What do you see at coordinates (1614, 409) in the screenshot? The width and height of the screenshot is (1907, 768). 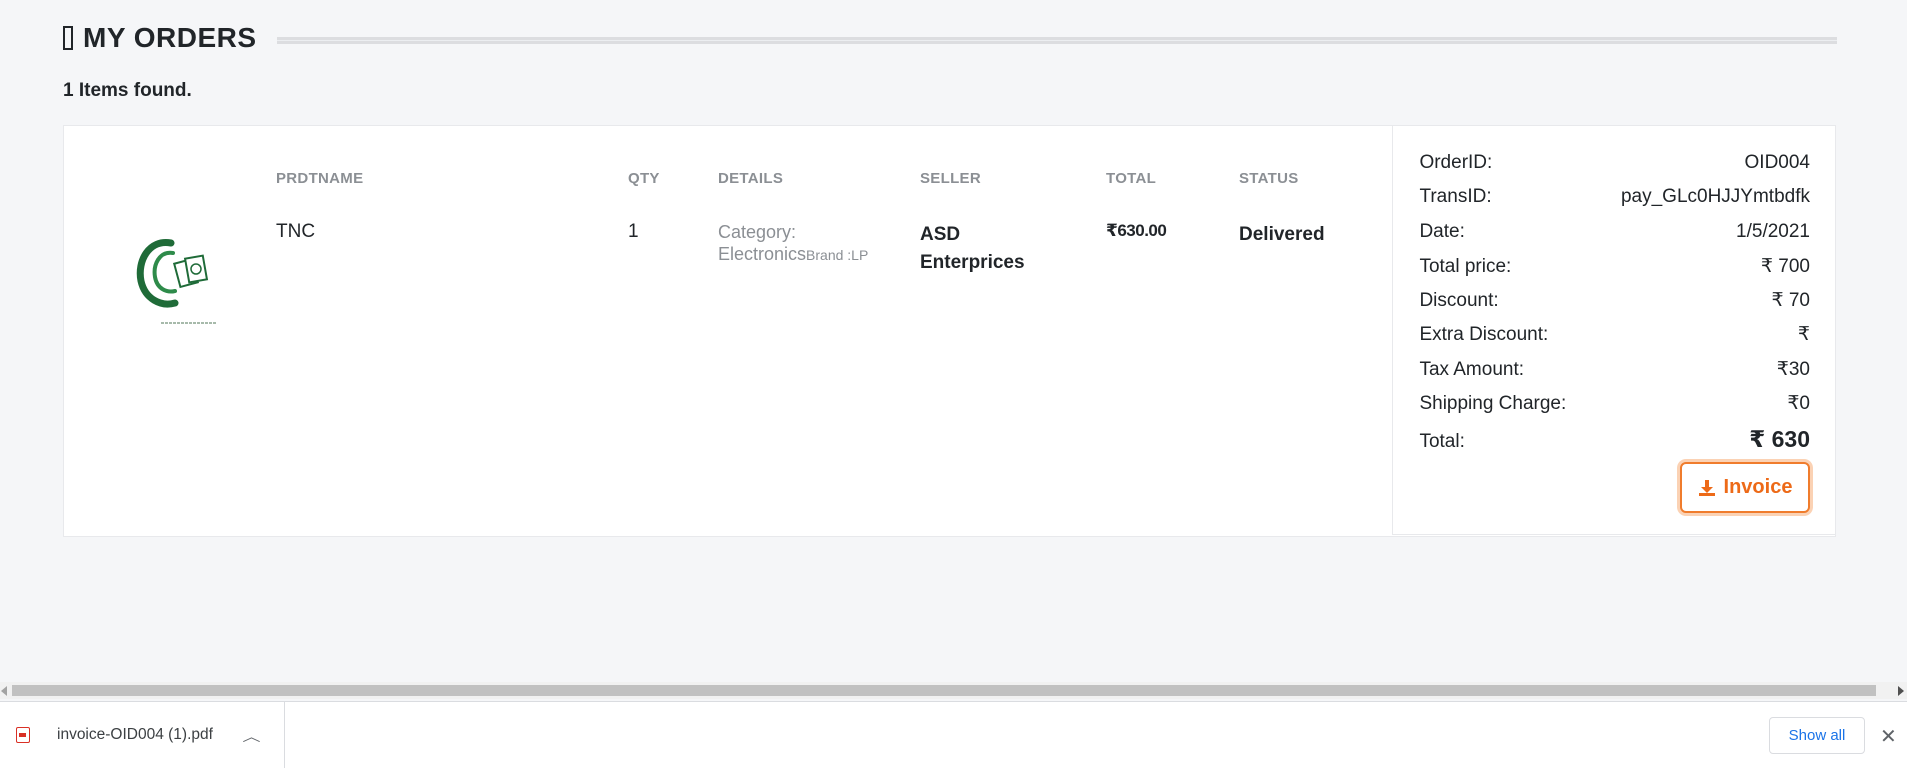 I see `summary-row-shipping: Shipping Charge: ₹0` at bounding box center [1614, 409].